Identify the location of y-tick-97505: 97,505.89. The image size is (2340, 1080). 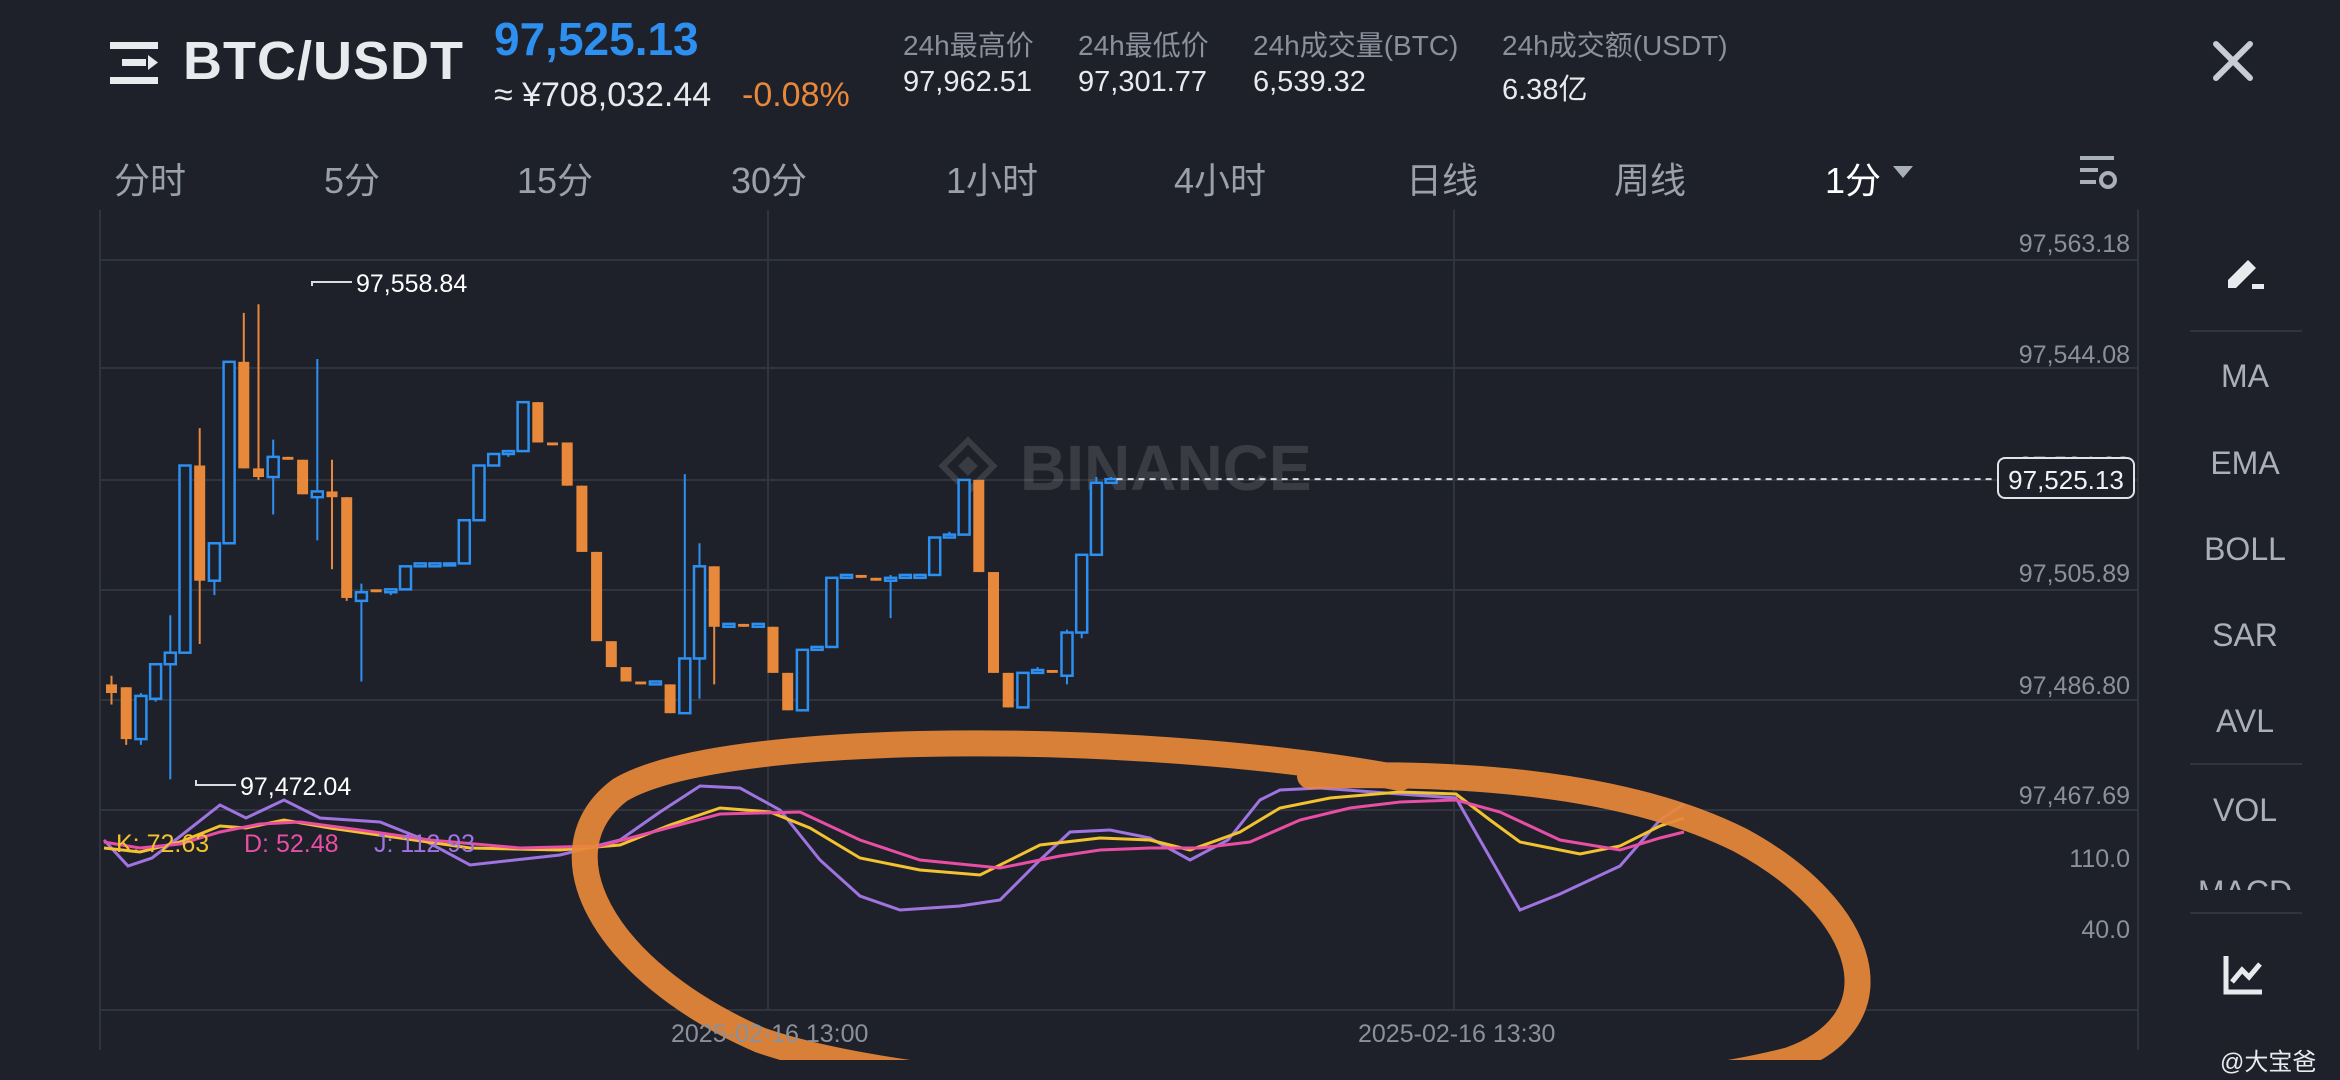
(2074, 574).